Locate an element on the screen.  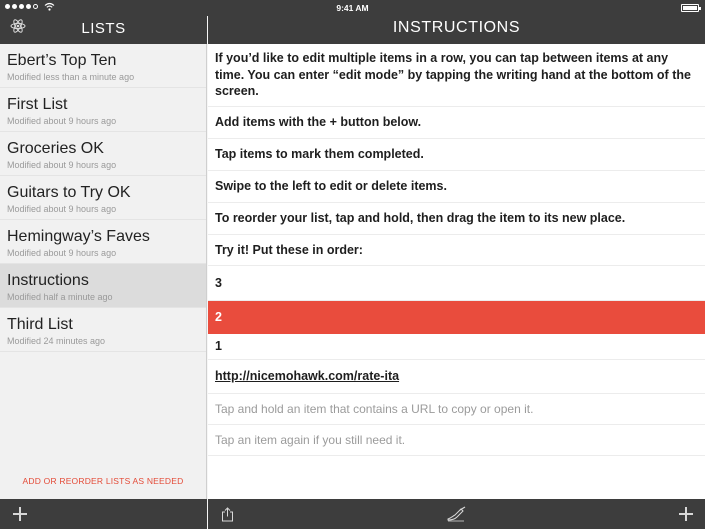
list-row: Tap items to mark them completed. is located at coordinates (456, 155).